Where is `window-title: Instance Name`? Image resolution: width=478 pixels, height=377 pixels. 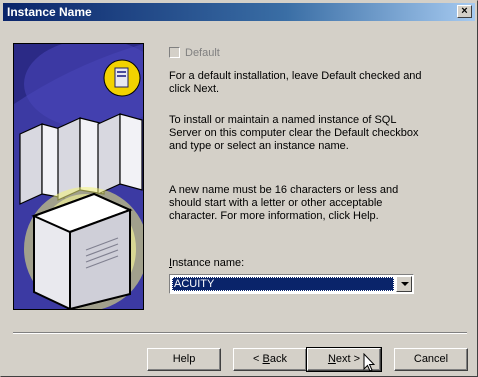 window-title: Instance Name is located at coordinates (49, 12).